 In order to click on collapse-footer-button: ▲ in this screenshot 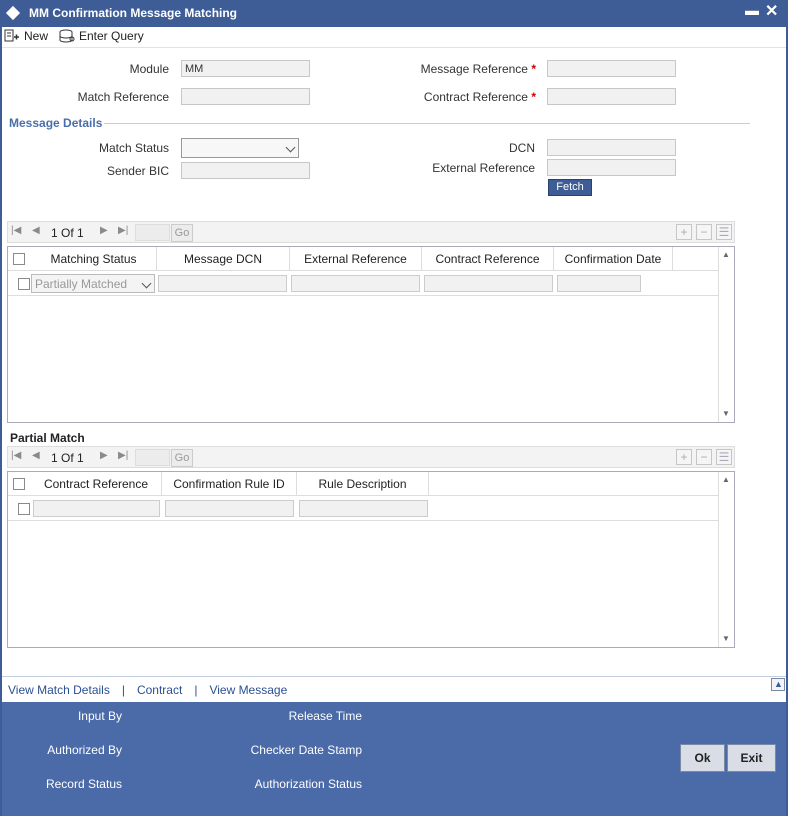, I will do `click(778, 684)`.